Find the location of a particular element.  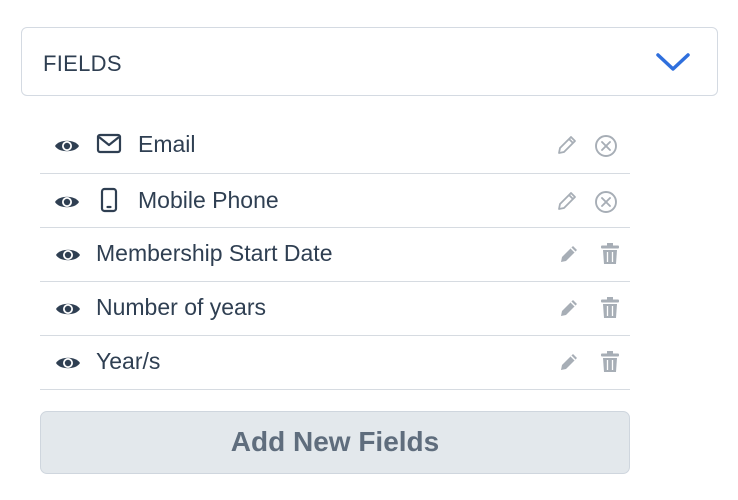

field-label: Mobile Phone is located at coordinates (208, 200).